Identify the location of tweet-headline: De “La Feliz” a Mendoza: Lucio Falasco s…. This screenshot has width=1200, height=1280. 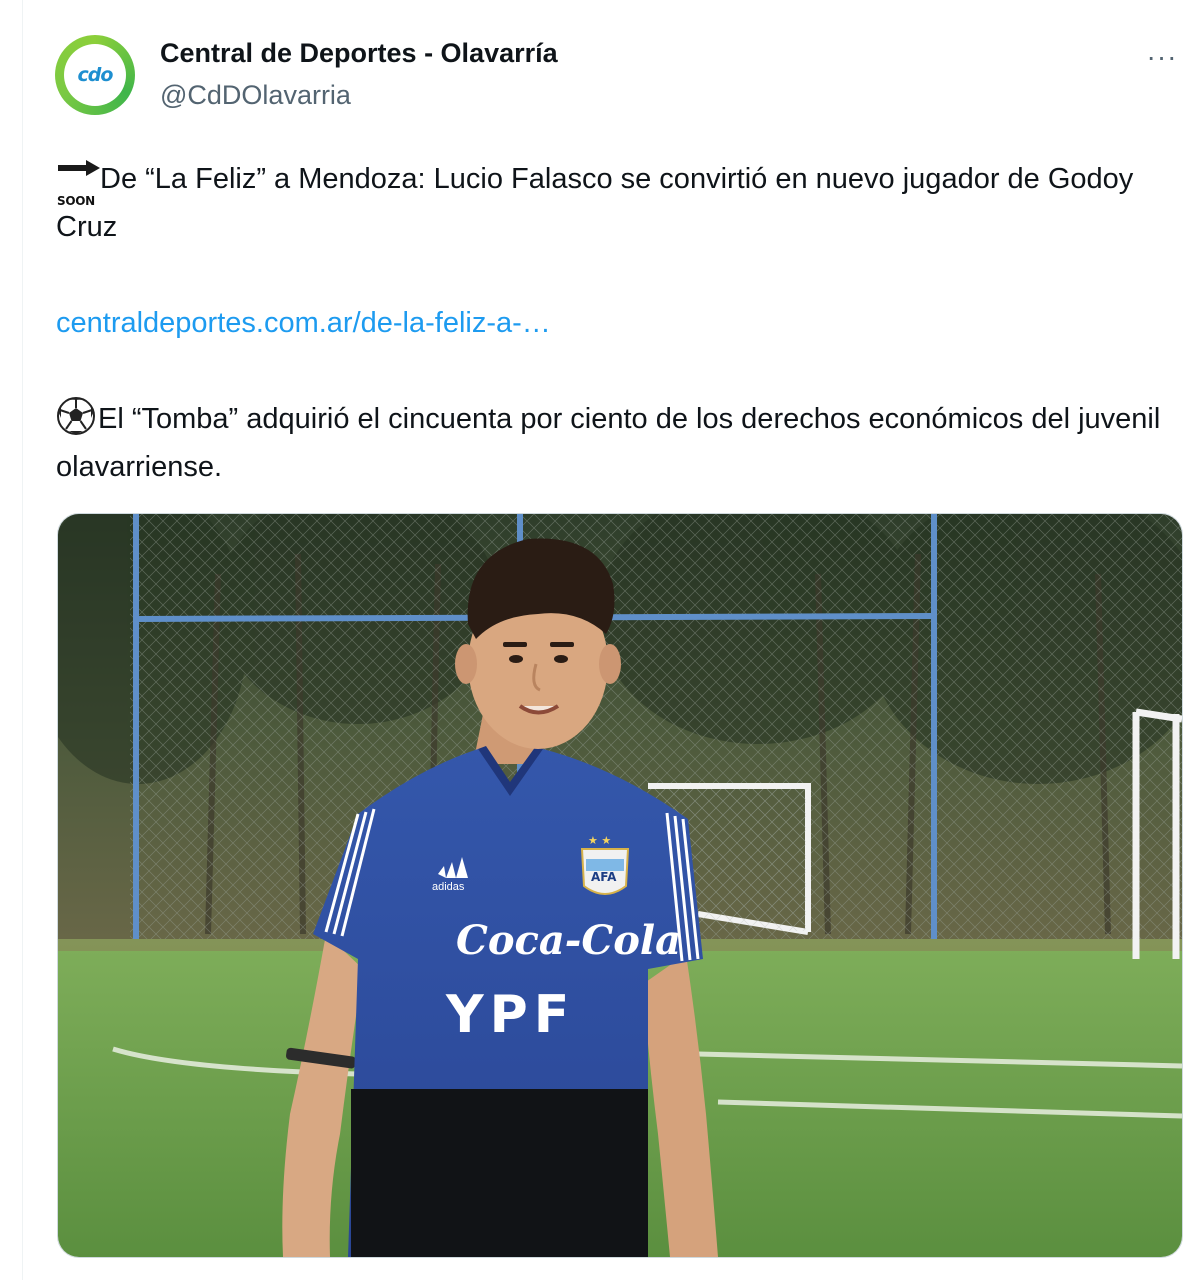
(595, 203).